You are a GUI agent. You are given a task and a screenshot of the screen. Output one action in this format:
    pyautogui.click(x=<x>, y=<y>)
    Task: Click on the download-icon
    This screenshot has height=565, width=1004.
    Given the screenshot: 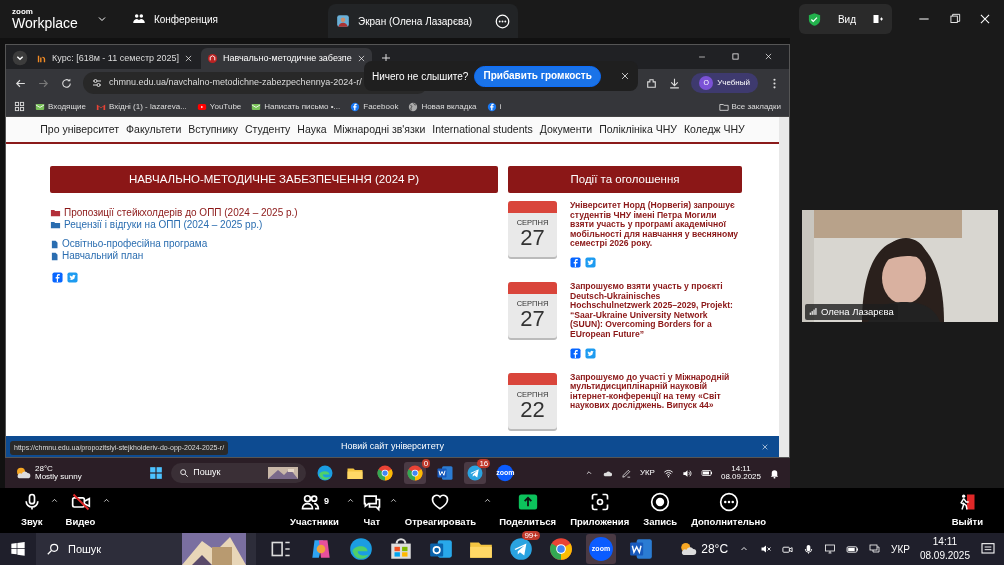 What is the action you would take?
    pyautogui.click(x=675, y=83)
    